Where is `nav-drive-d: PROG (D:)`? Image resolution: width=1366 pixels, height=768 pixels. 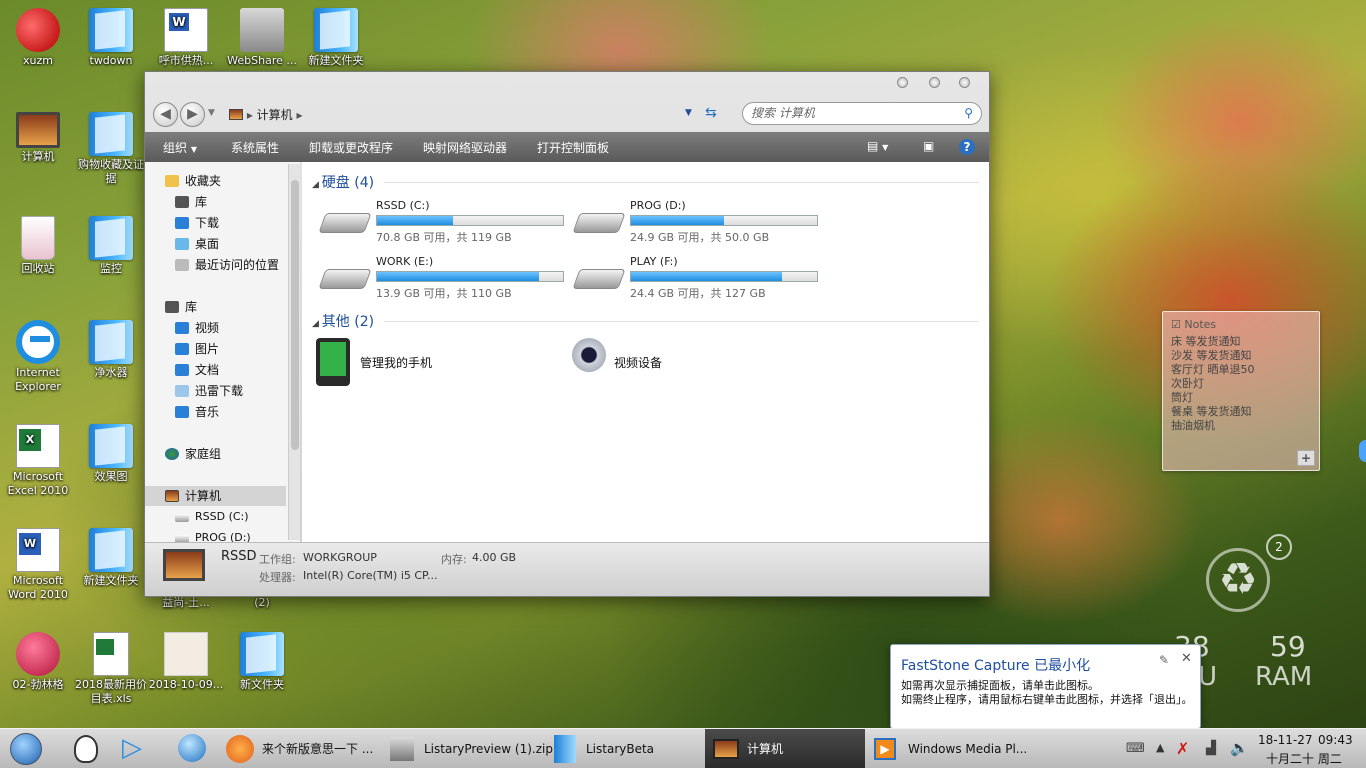
nav-drive-d: PROG (D:) is located at coordinates (213, 535).